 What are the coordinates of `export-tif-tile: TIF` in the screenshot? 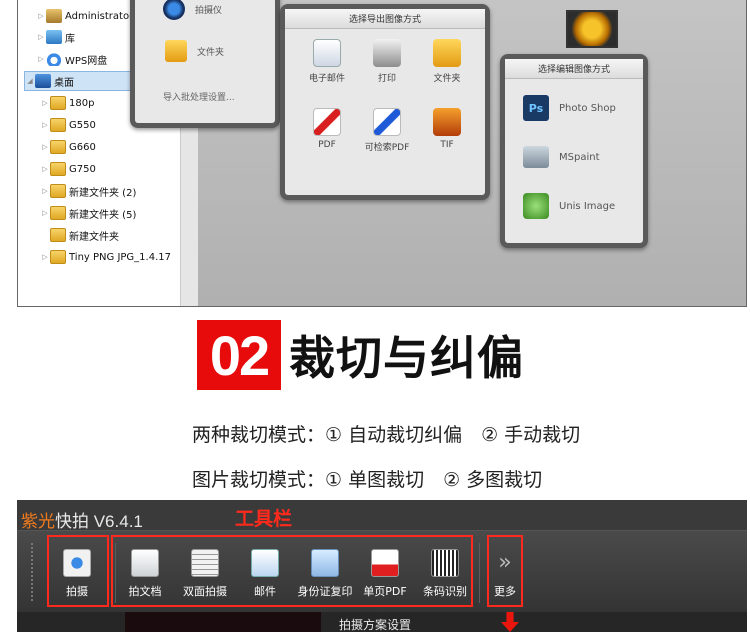 It's located at (447, 129).